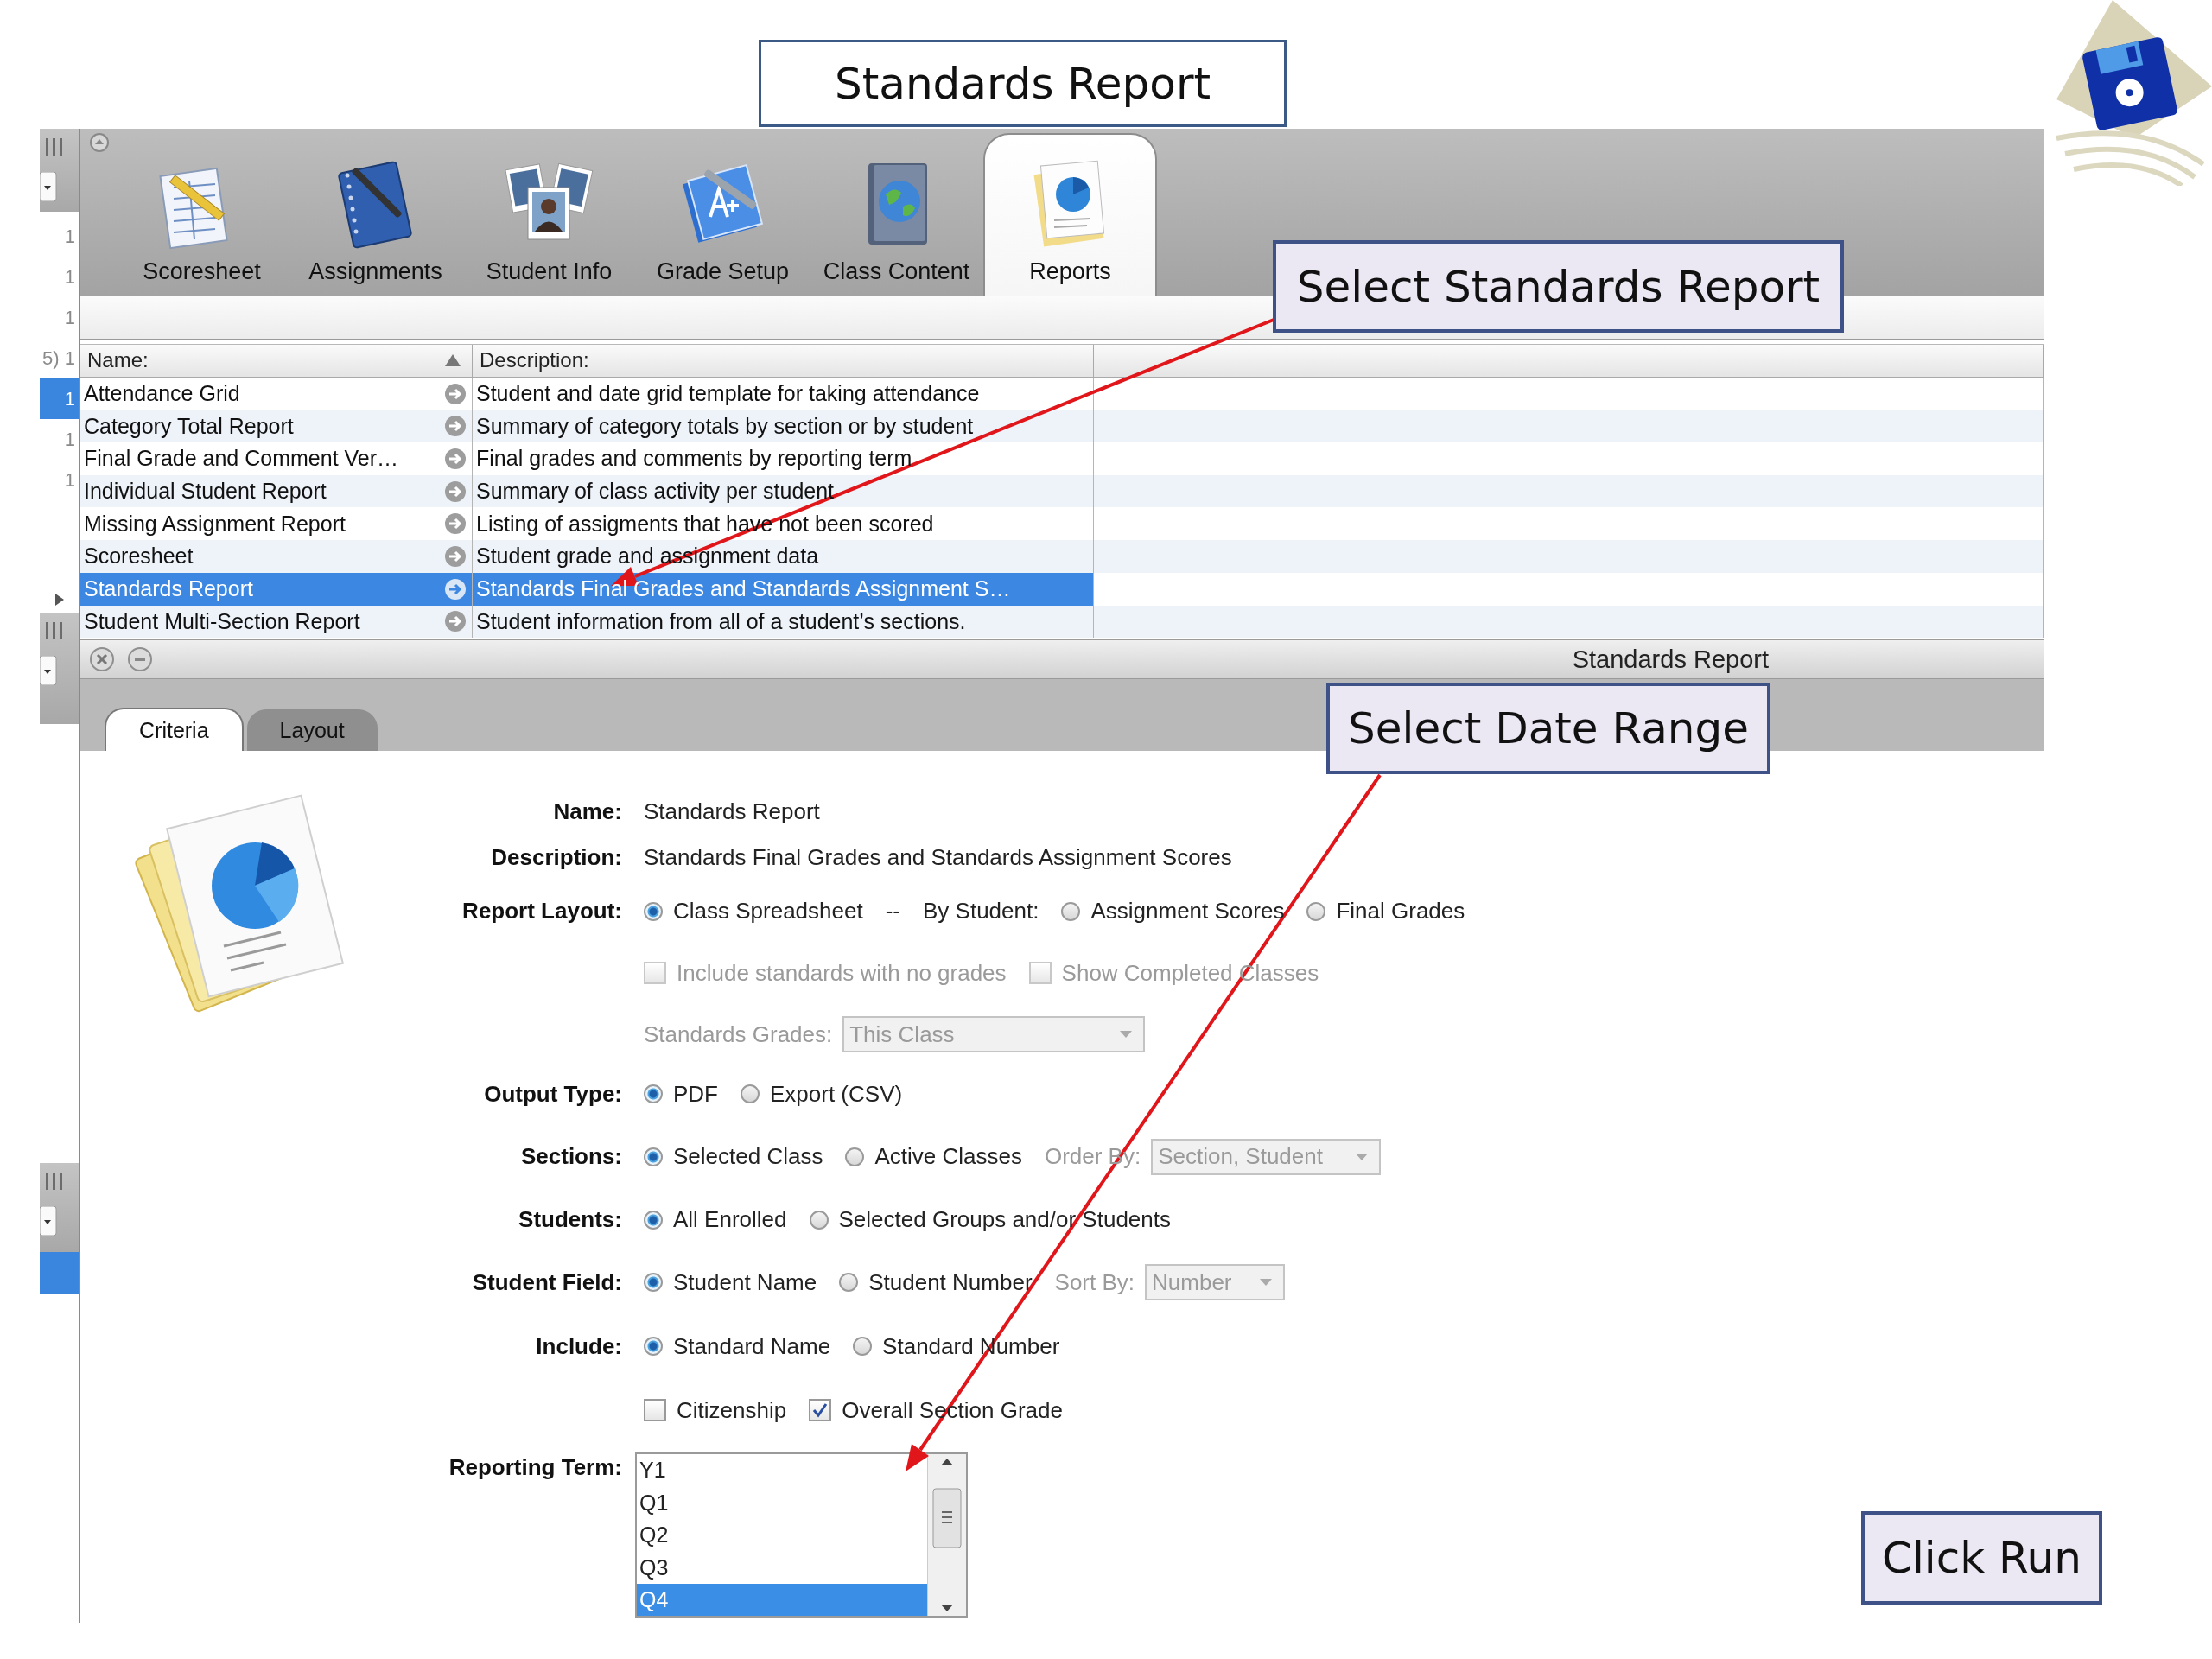 The image size is (2212, 1659). I want to click on column-header: Name:, so click(276, 361).